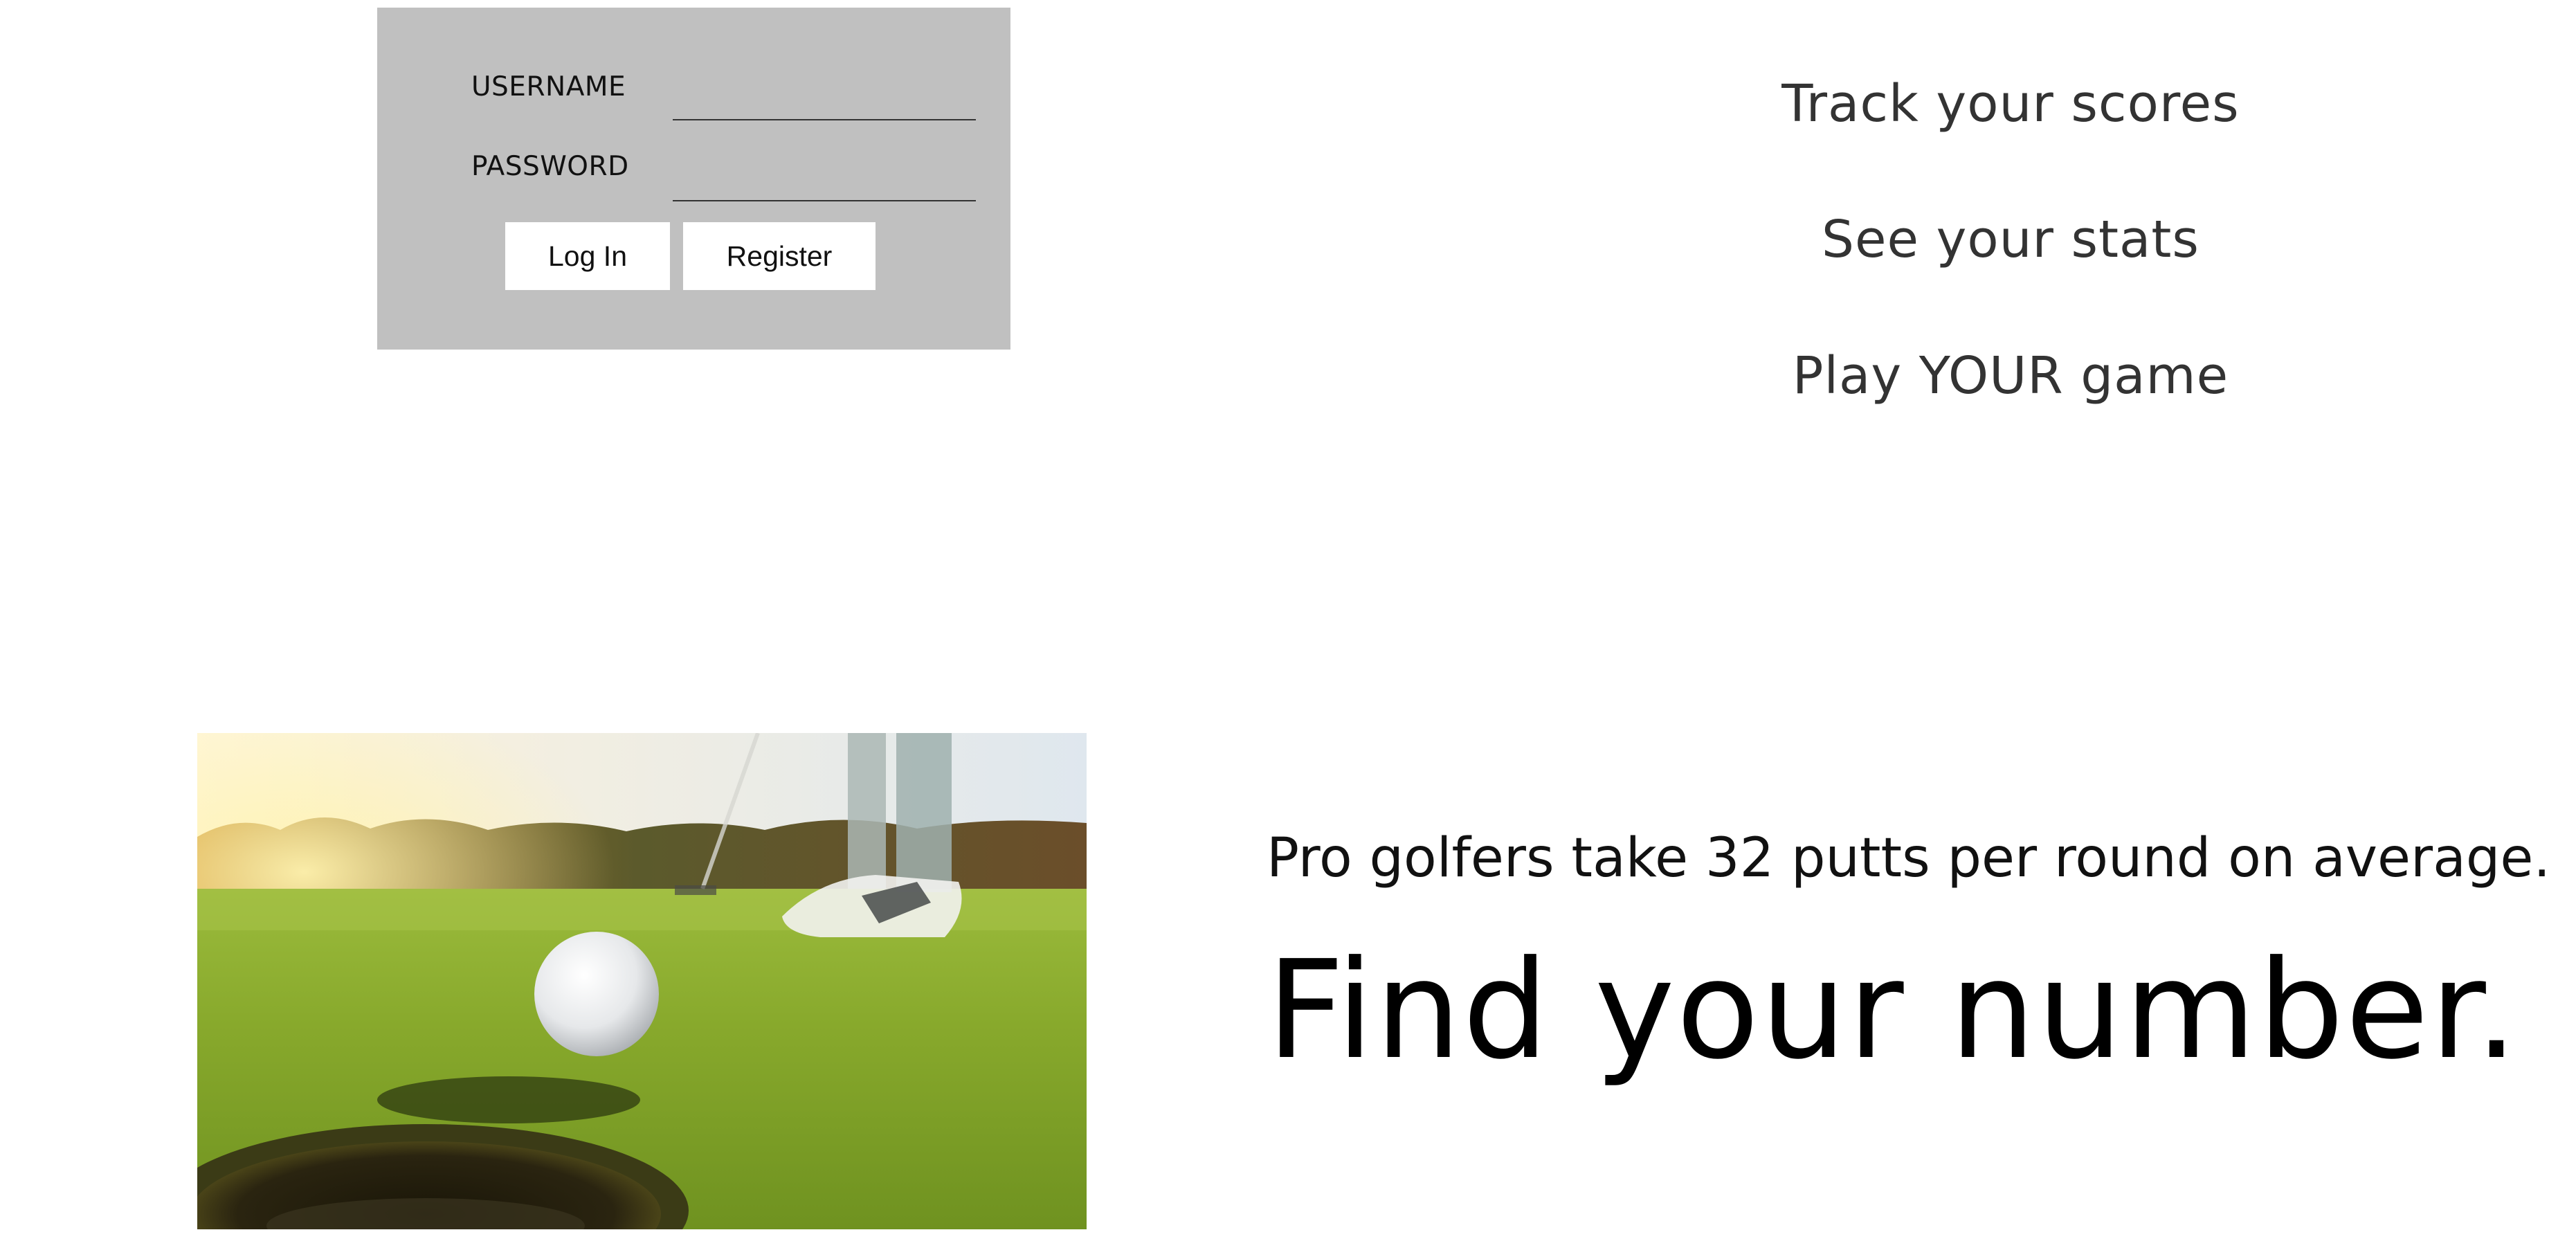  Describe the element at coordinates (1893, 1010) in the screenshot. I see `find-your-number-heading: Find your number.` at that location.